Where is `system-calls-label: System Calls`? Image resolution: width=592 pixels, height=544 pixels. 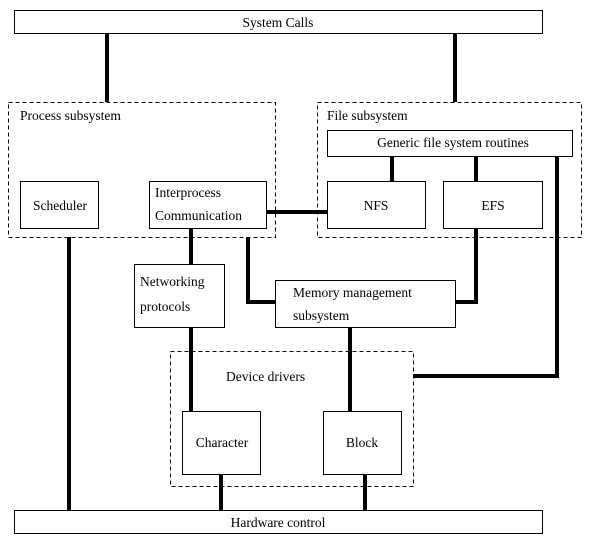 system-calls-label: System Calls is located at coordinates (278, 22).